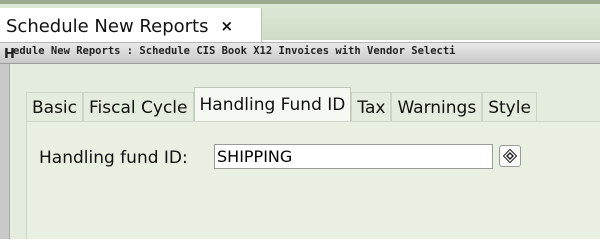 The image size is (600, 240). Describe the element at coordinates (113, 158) in the screenshot. I see `handling-fund-label: Handling fund ID:` at that location.